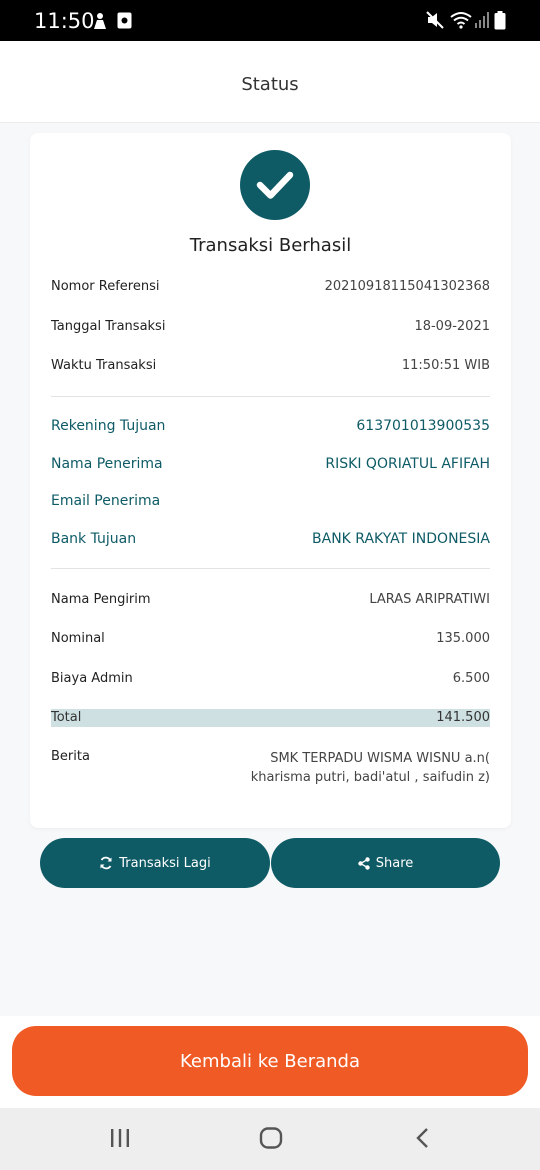 Image resolution: width=540 pixels, height=1170 pixels. I want to click on detail-label: Waktu Transaksi, so click(104, 365).